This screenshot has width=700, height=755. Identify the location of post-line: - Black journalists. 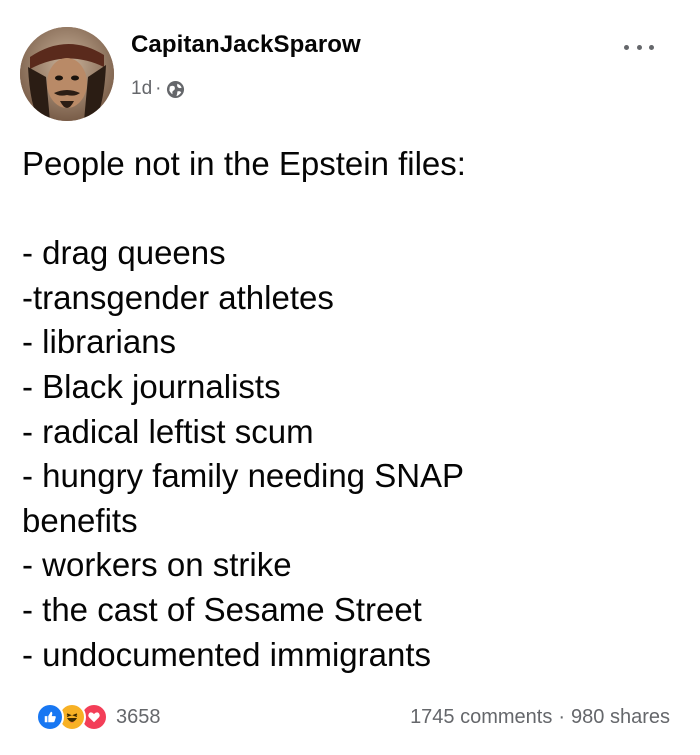
(151, 386).